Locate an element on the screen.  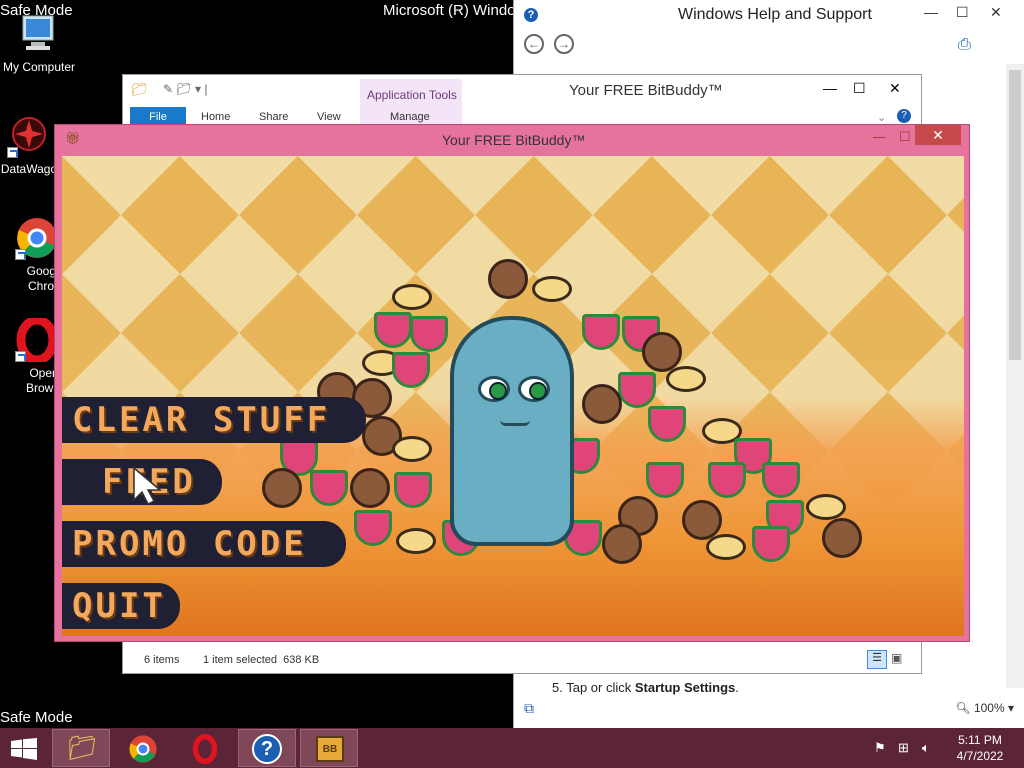
zoom-control: 🔍︎ 100% ▾ is located at coordinates (984, 708).